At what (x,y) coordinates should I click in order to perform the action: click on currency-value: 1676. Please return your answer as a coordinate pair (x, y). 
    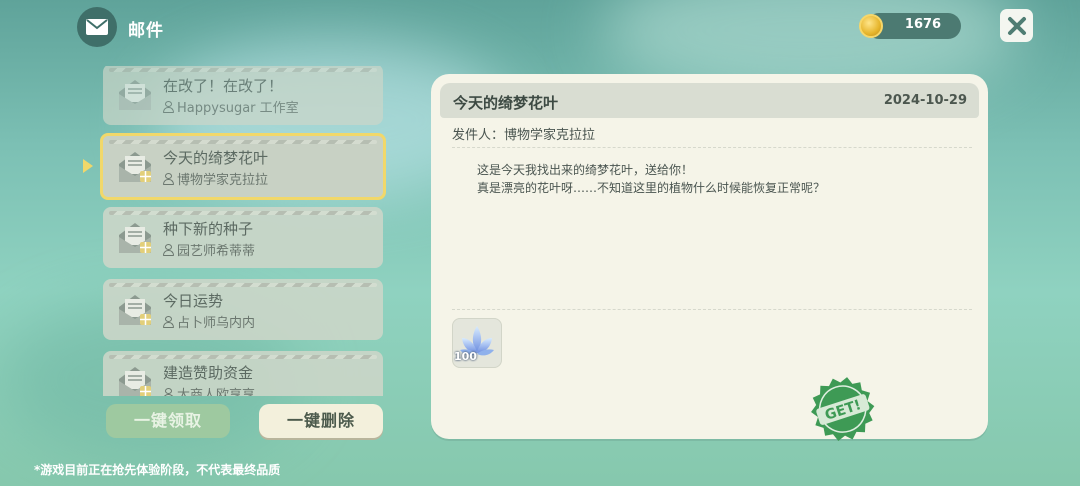
    Looking at the image, I should click on (923, 24).